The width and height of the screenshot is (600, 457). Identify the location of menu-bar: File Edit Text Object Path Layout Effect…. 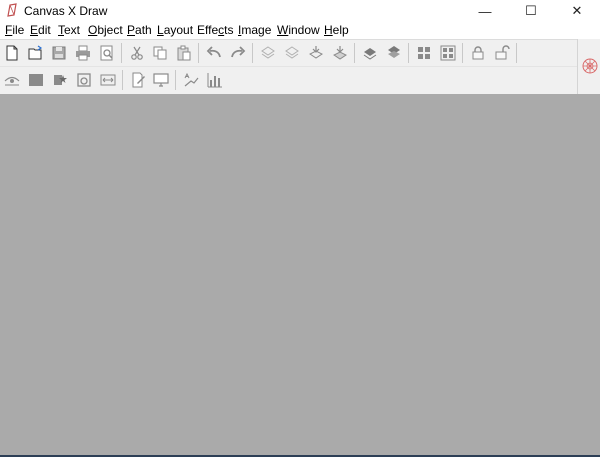
(300, 30).